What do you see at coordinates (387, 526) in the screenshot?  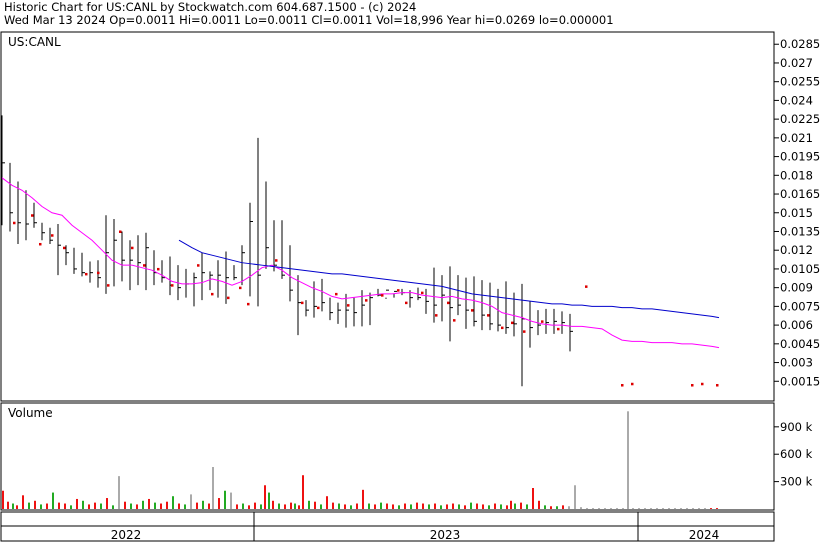 I see `date-axis: 2022 2023 2024` at bounding box center [387, 526].